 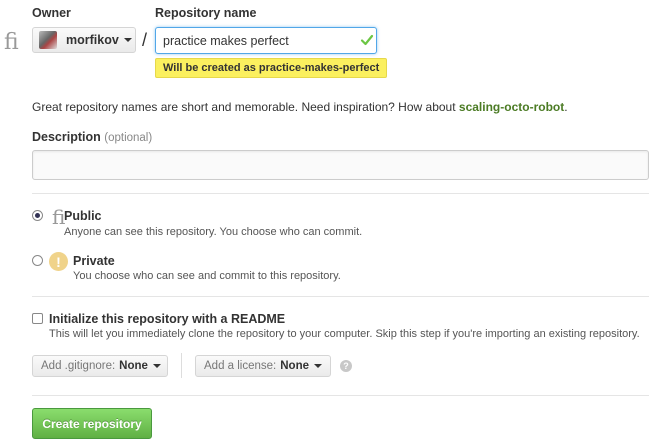 I want to click on suggested-name-link: scaling-octo-robot, so click(x=511, y=107).